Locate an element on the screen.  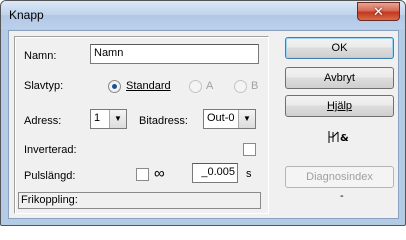
radio-standard-label: Standard is located at coordinates (148, 86).